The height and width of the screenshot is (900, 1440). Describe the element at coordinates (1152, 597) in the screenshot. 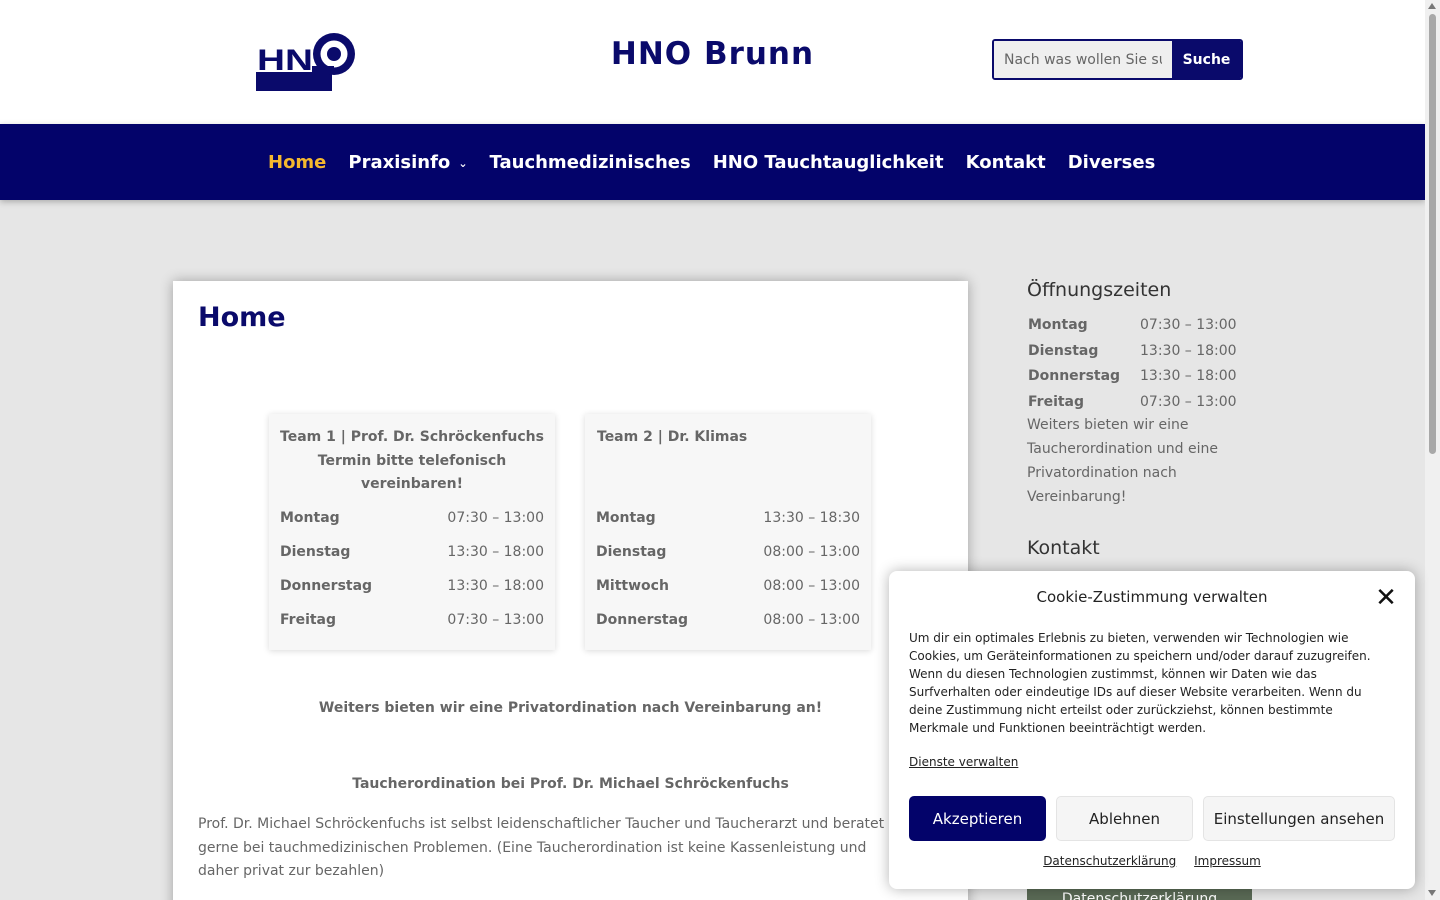

I see `cookie-title: Cookie-Zustimmung verwalten` at that location.